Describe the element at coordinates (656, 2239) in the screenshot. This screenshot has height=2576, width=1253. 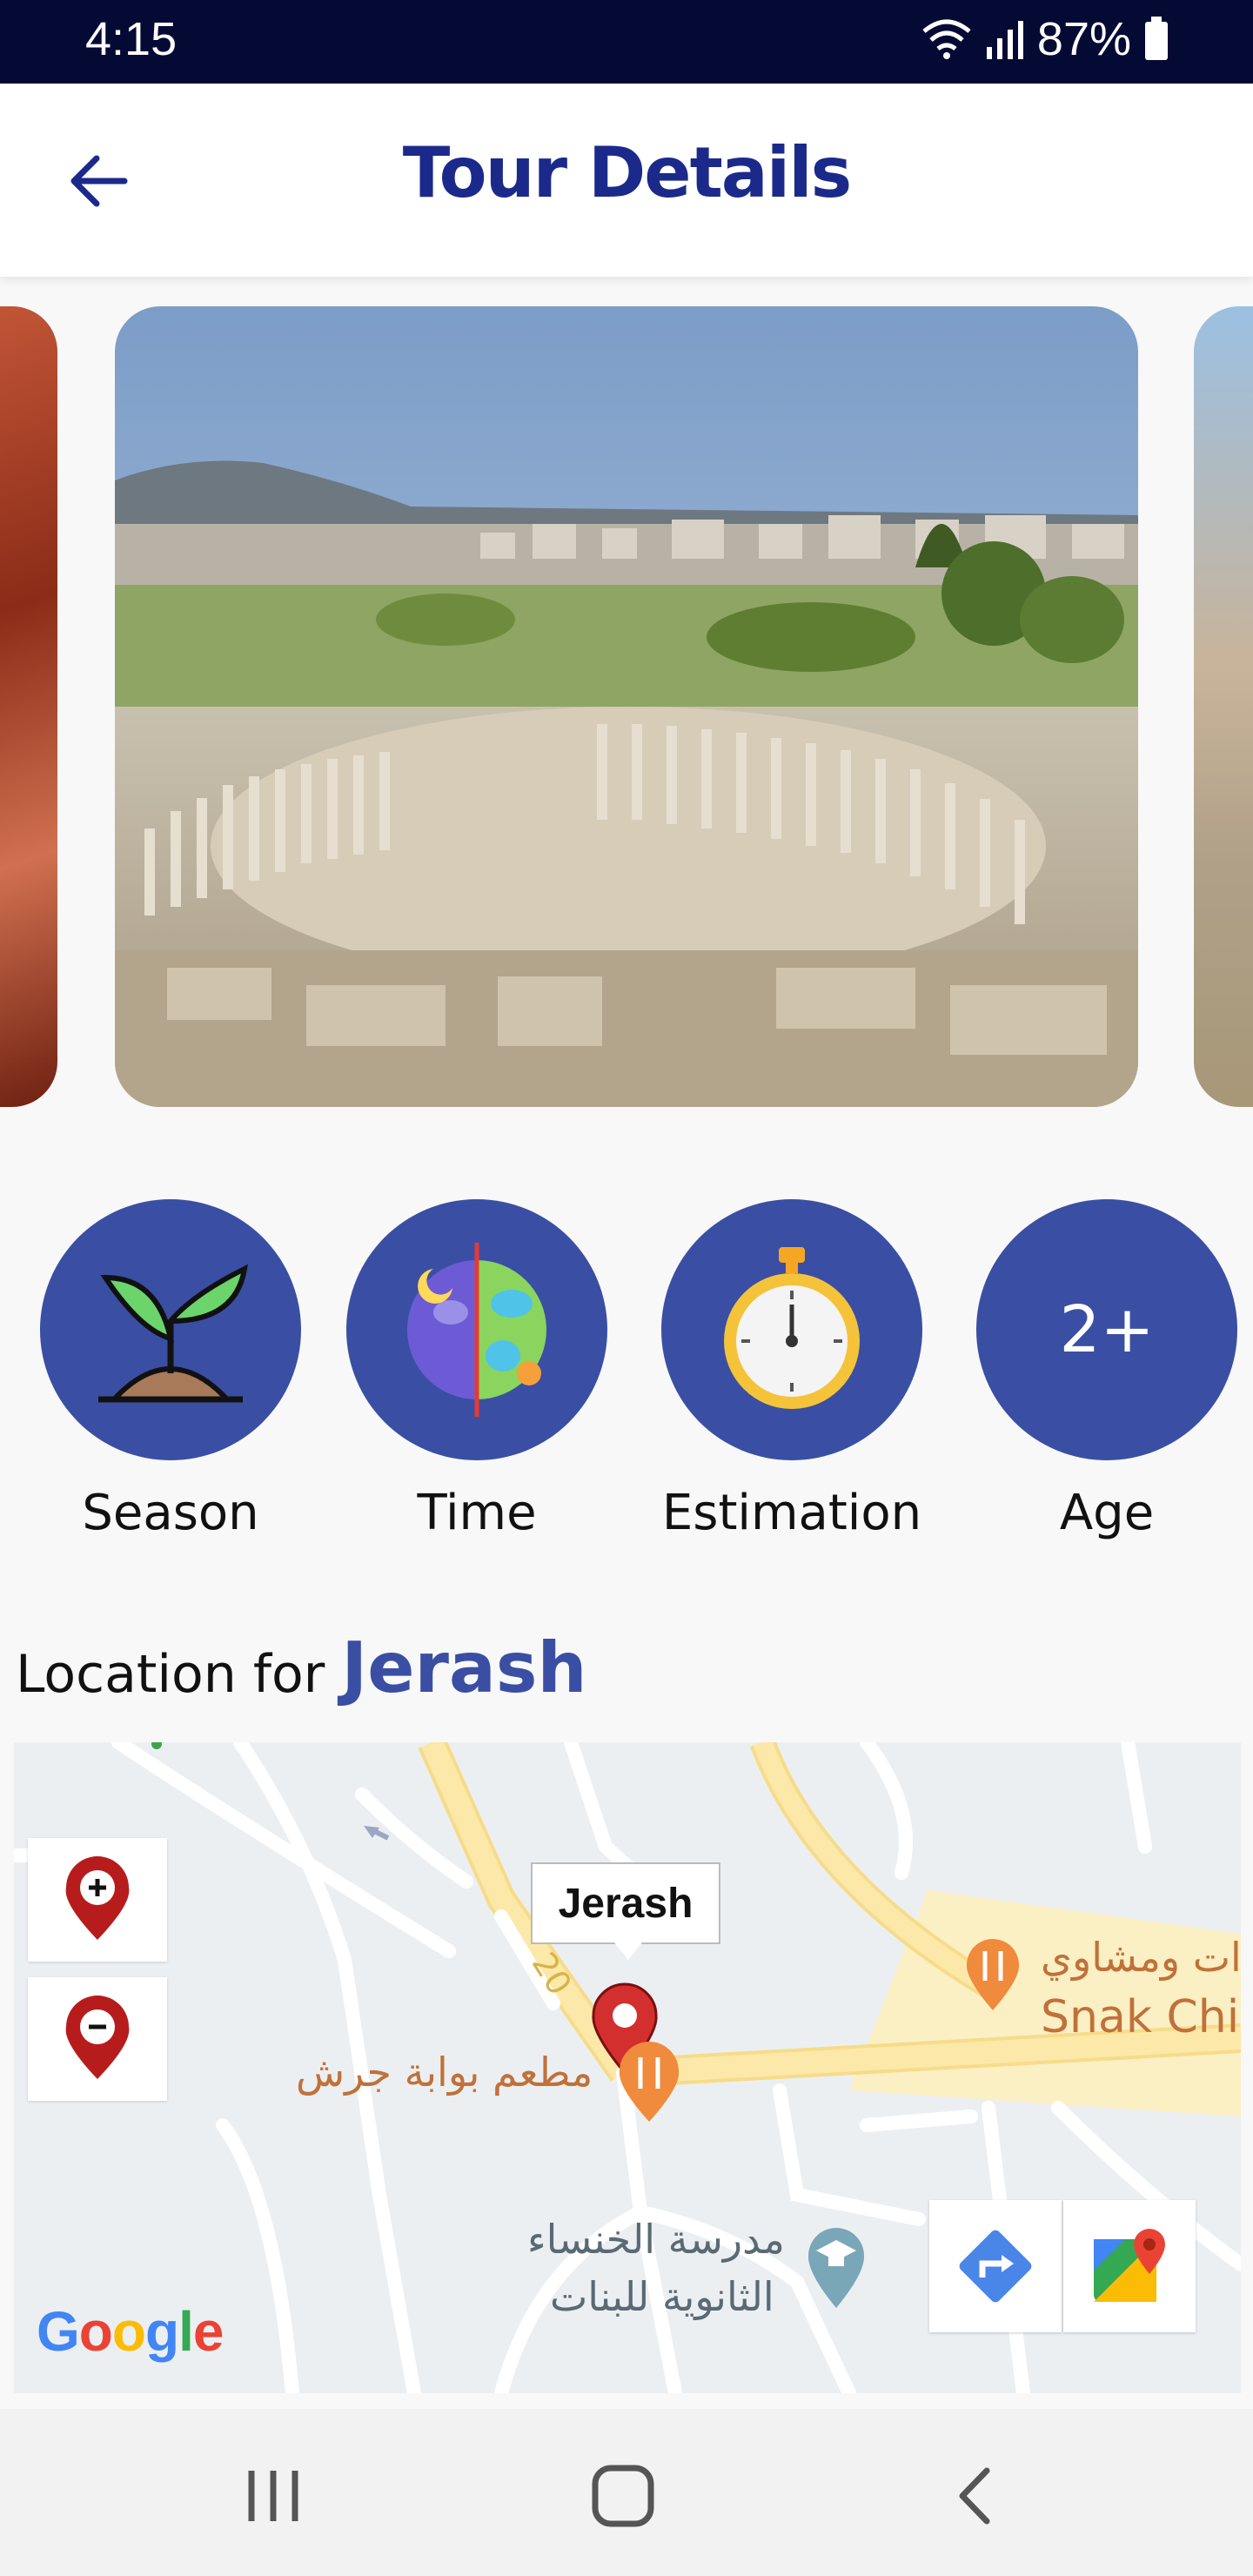
I see `school-label-line1: مدرسة الخنساء` at that location.